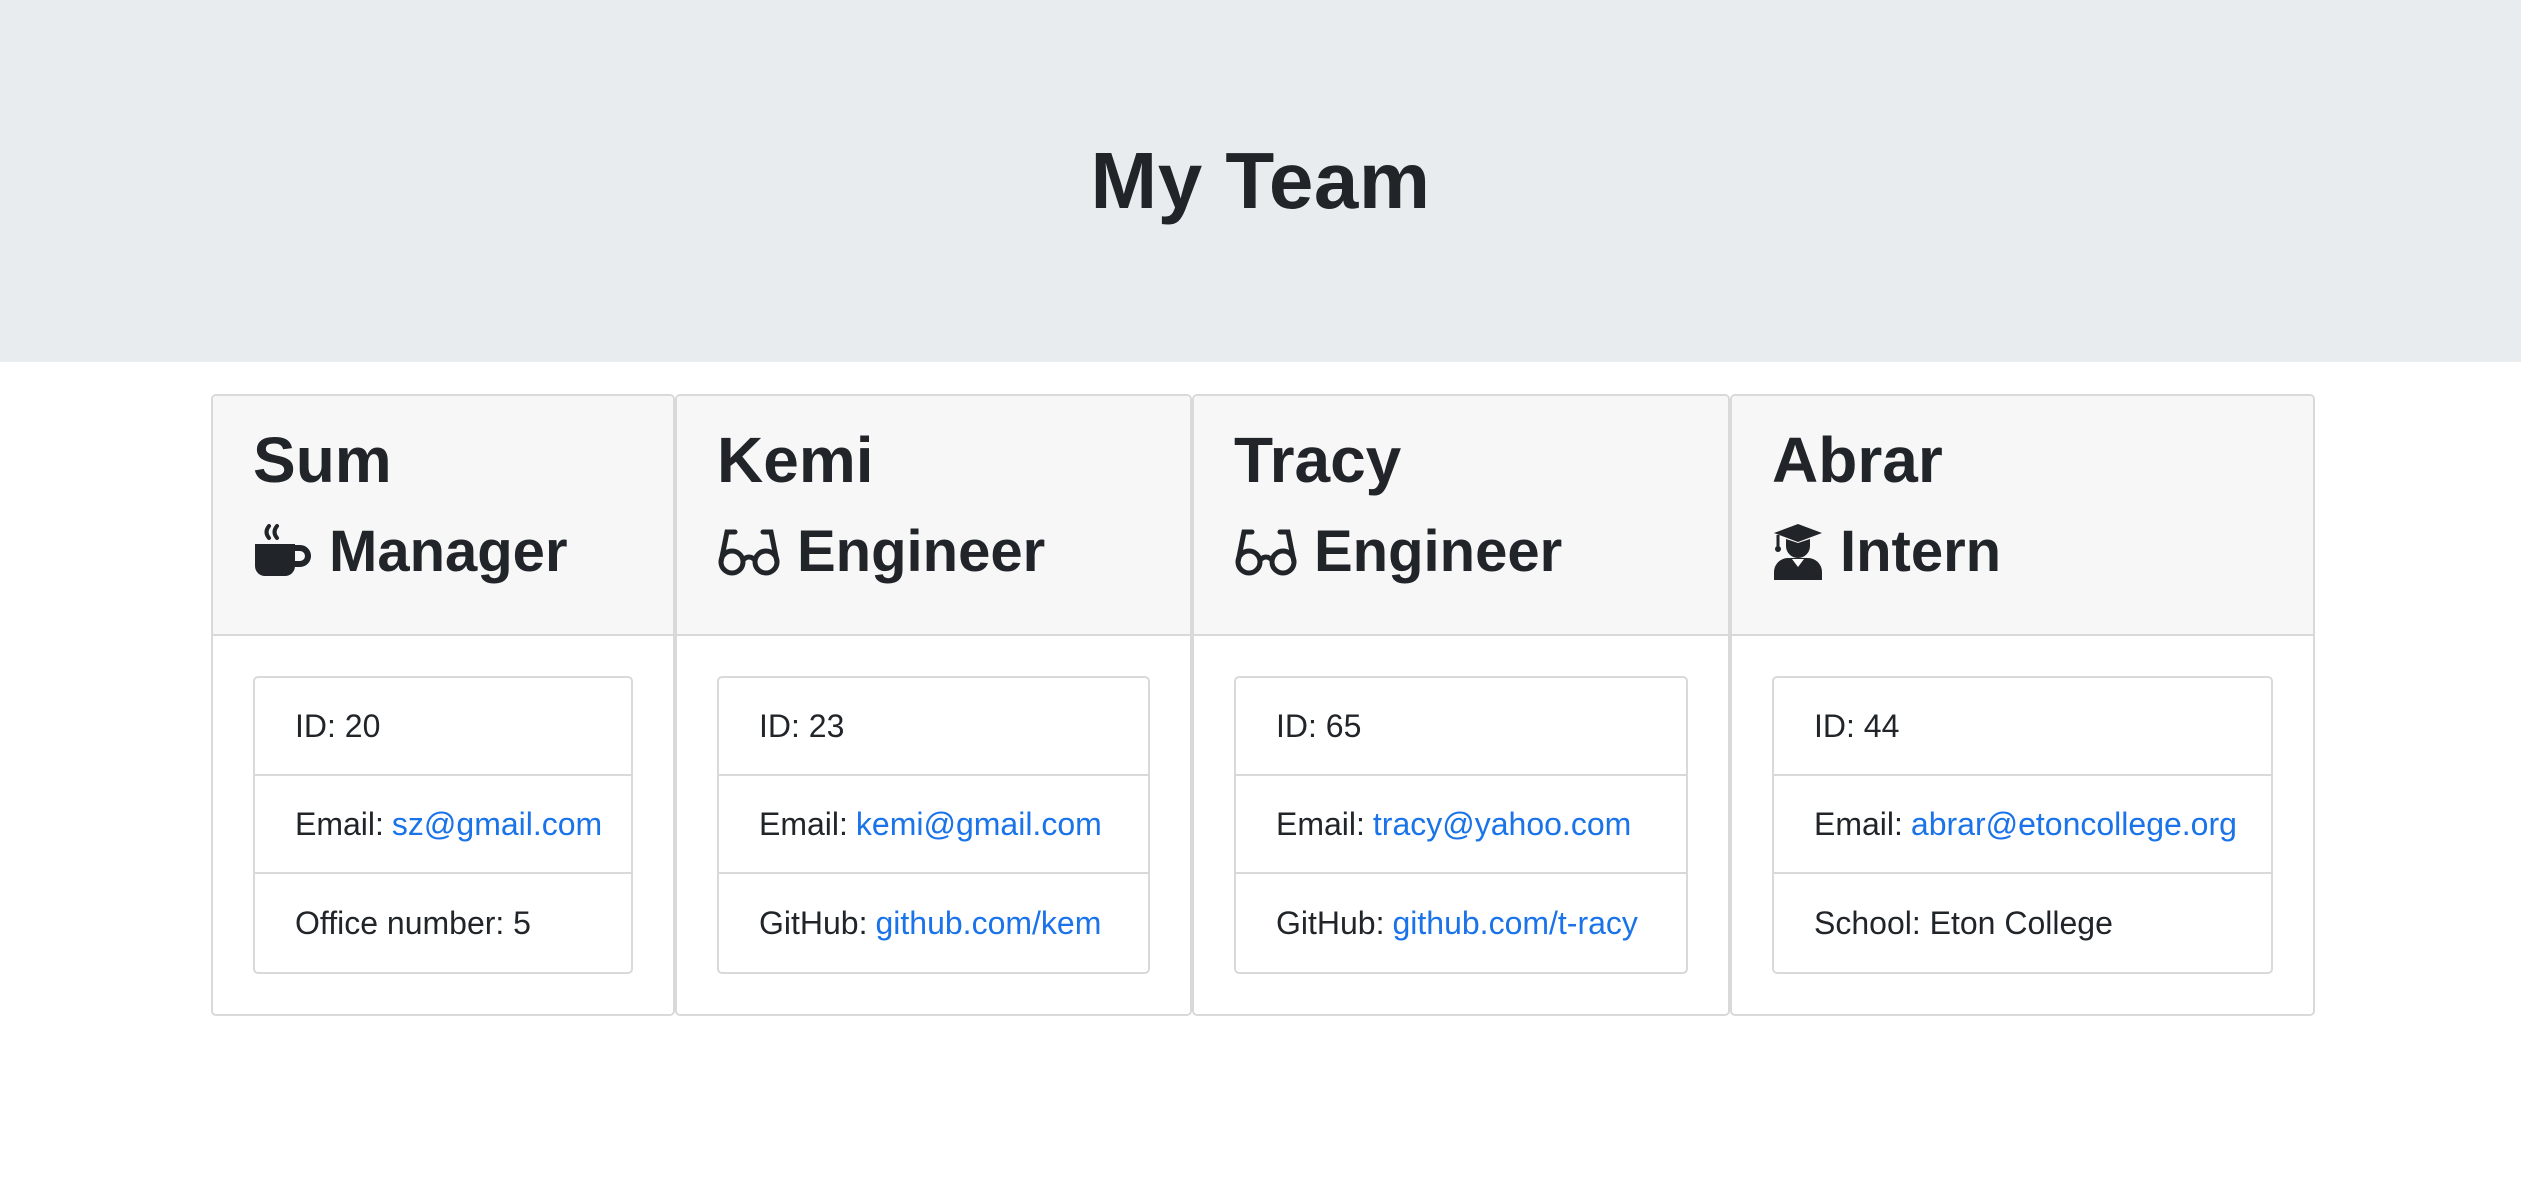 This screenshot has width=2521, height=1180. I want to click on employee-name: Abrar, so click(1857, 460).